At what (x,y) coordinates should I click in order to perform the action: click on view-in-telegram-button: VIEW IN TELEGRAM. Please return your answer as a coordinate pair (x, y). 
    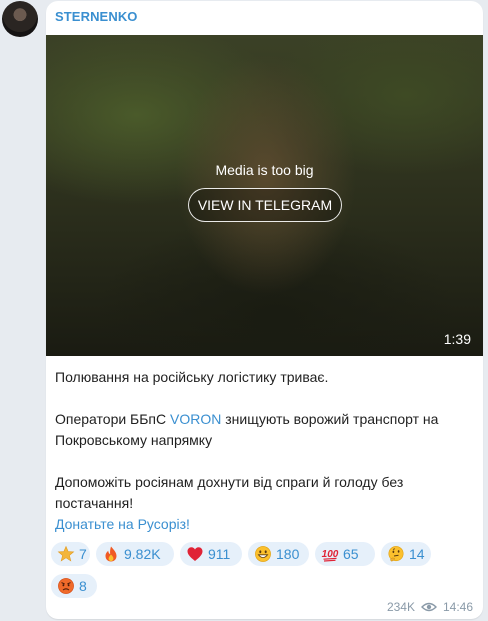
    Looking at the image, I should click on (265, 205).